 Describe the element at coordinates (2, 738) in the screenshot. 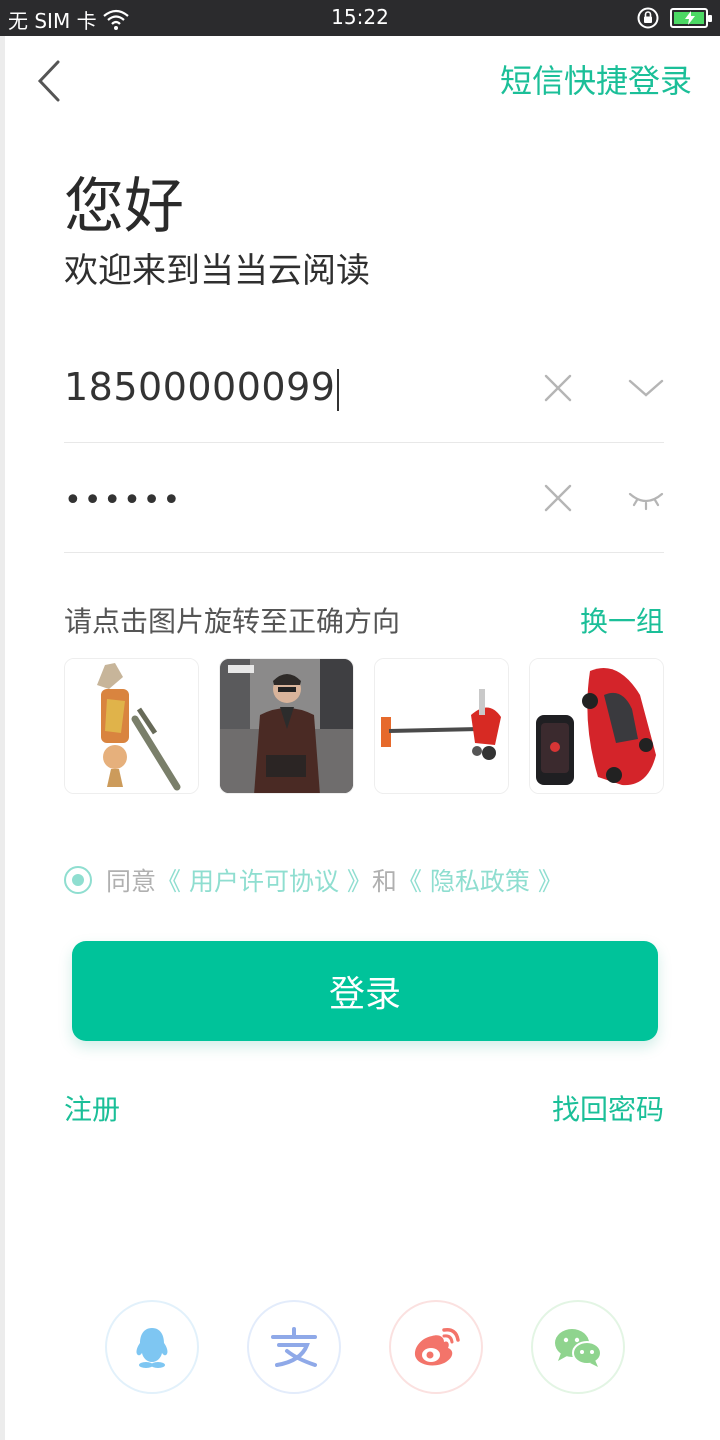

I see `edge-strip` at that location.